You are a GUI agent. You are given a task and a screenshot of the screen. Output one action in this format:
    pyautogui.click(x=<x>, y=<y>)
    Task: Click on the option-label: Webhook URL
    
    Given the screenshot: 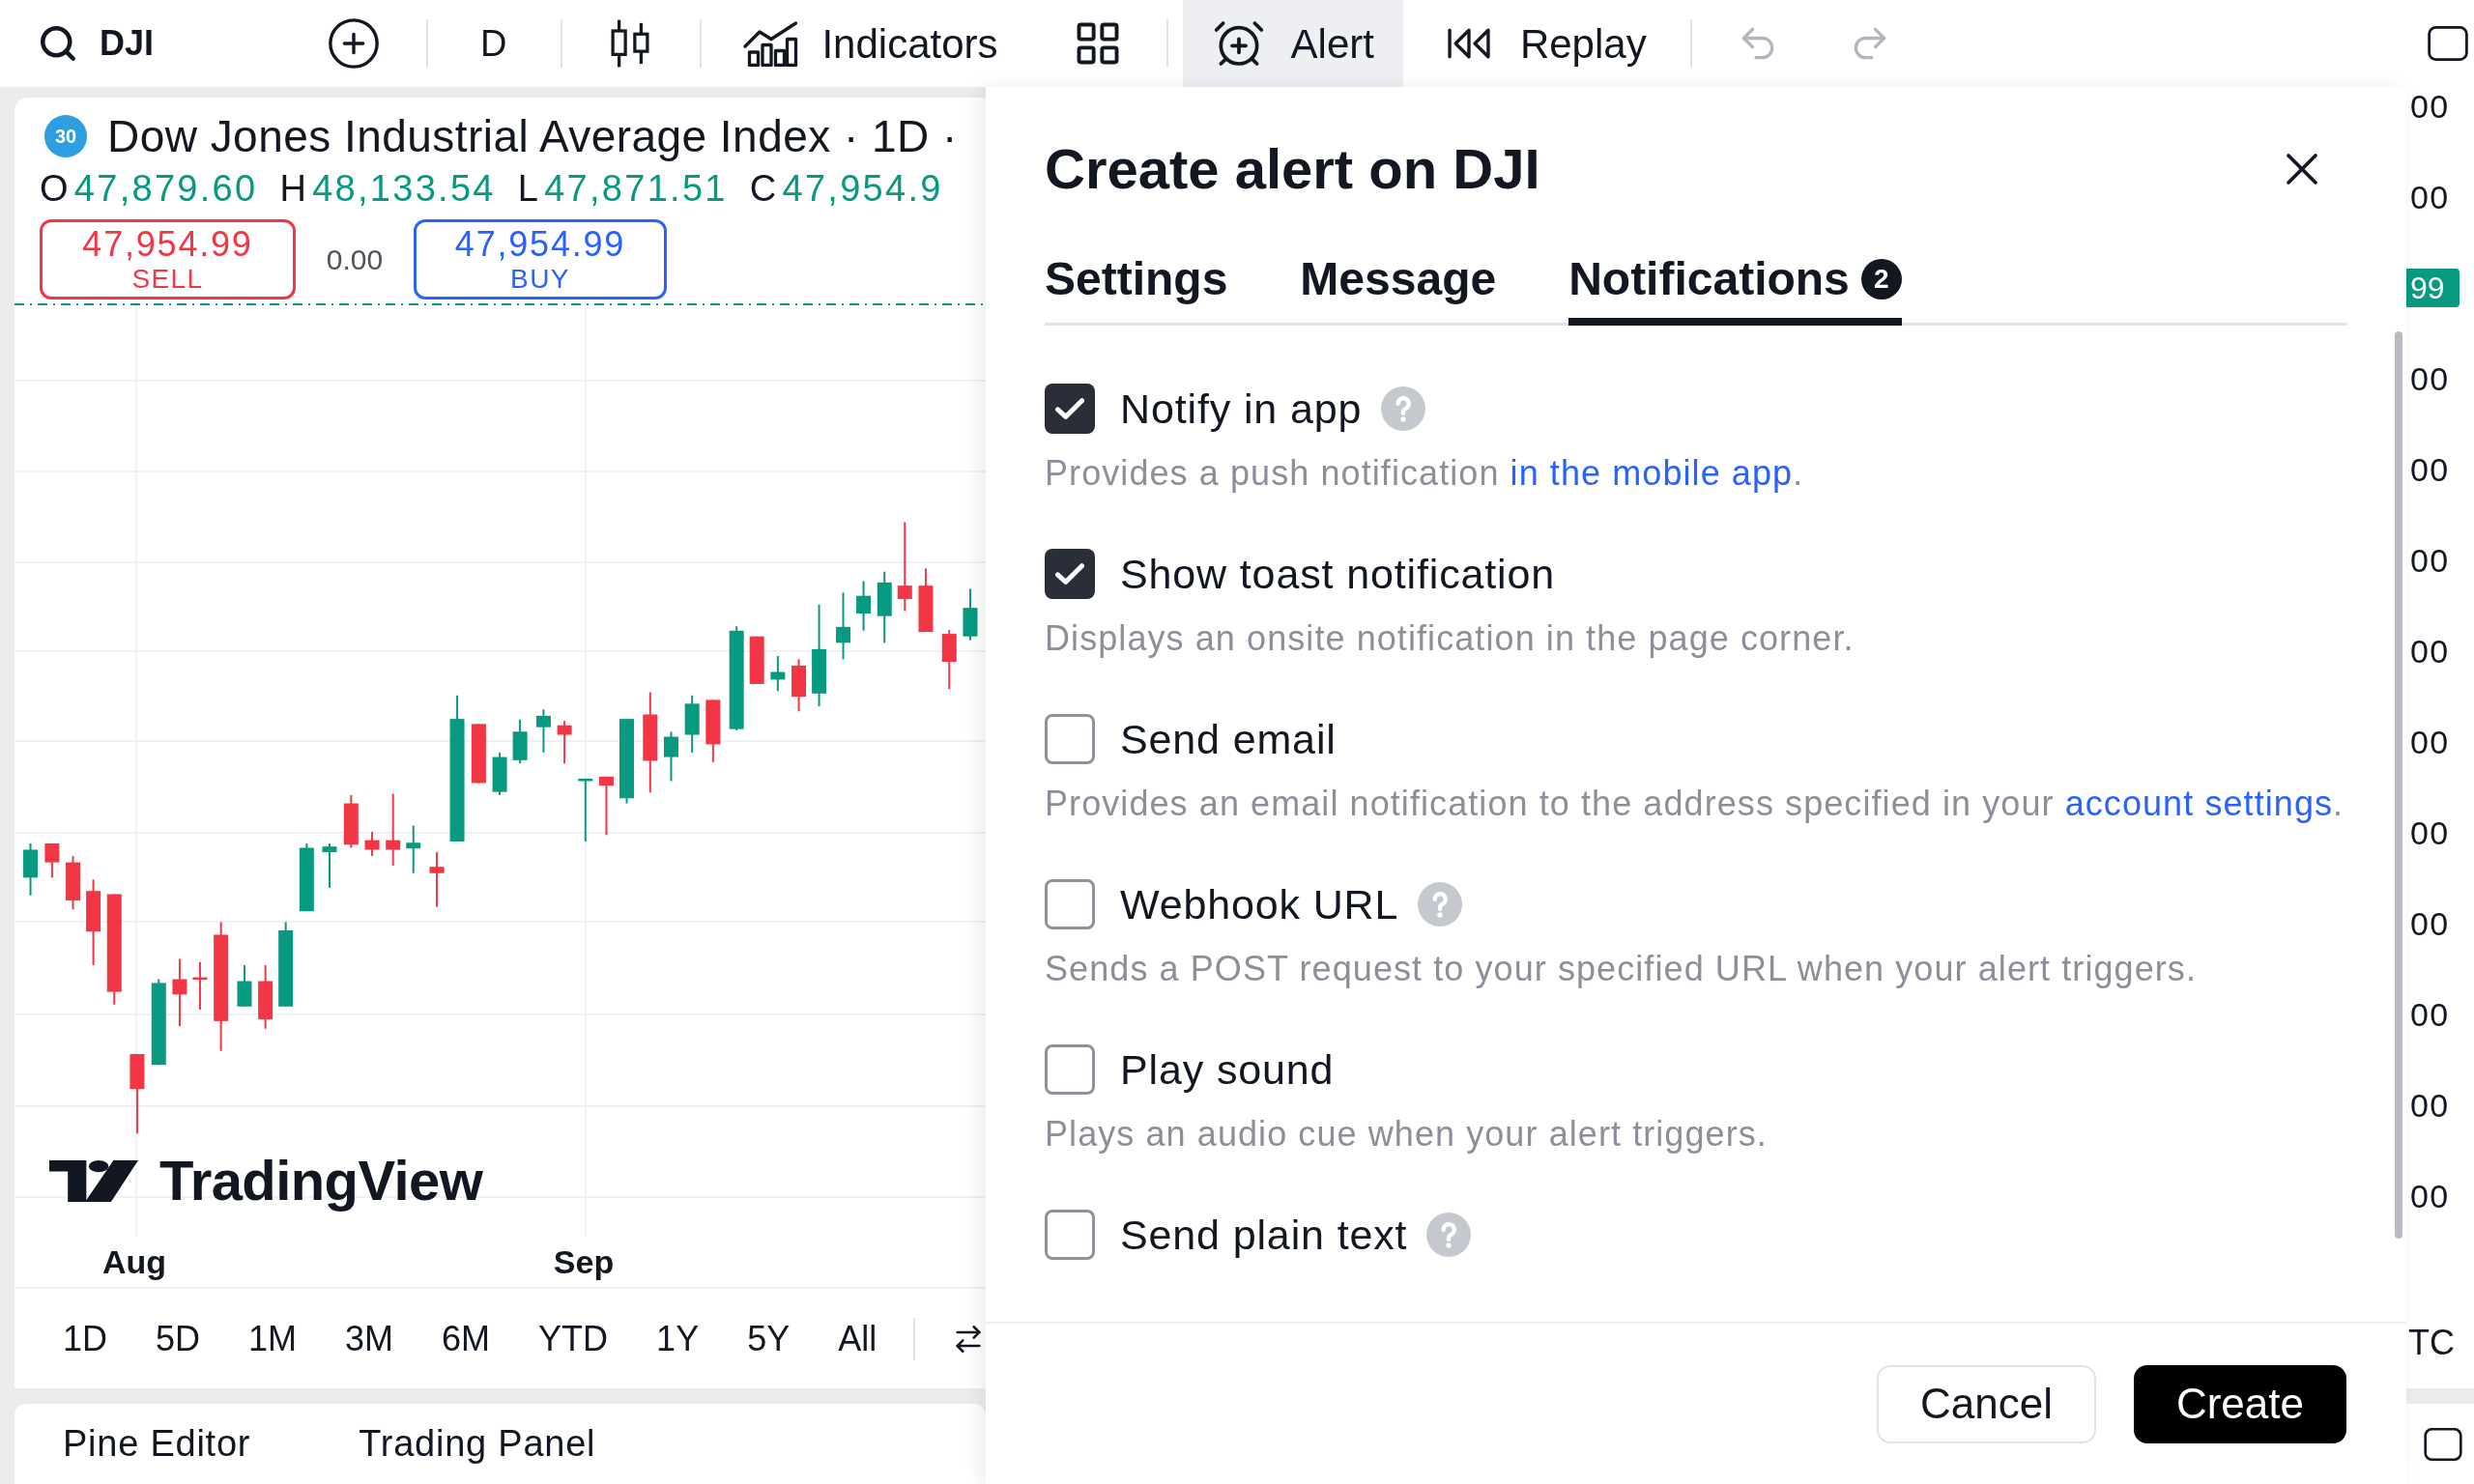 What is the action you would take?
    pyautogui.click(x=1259, y=904)
    